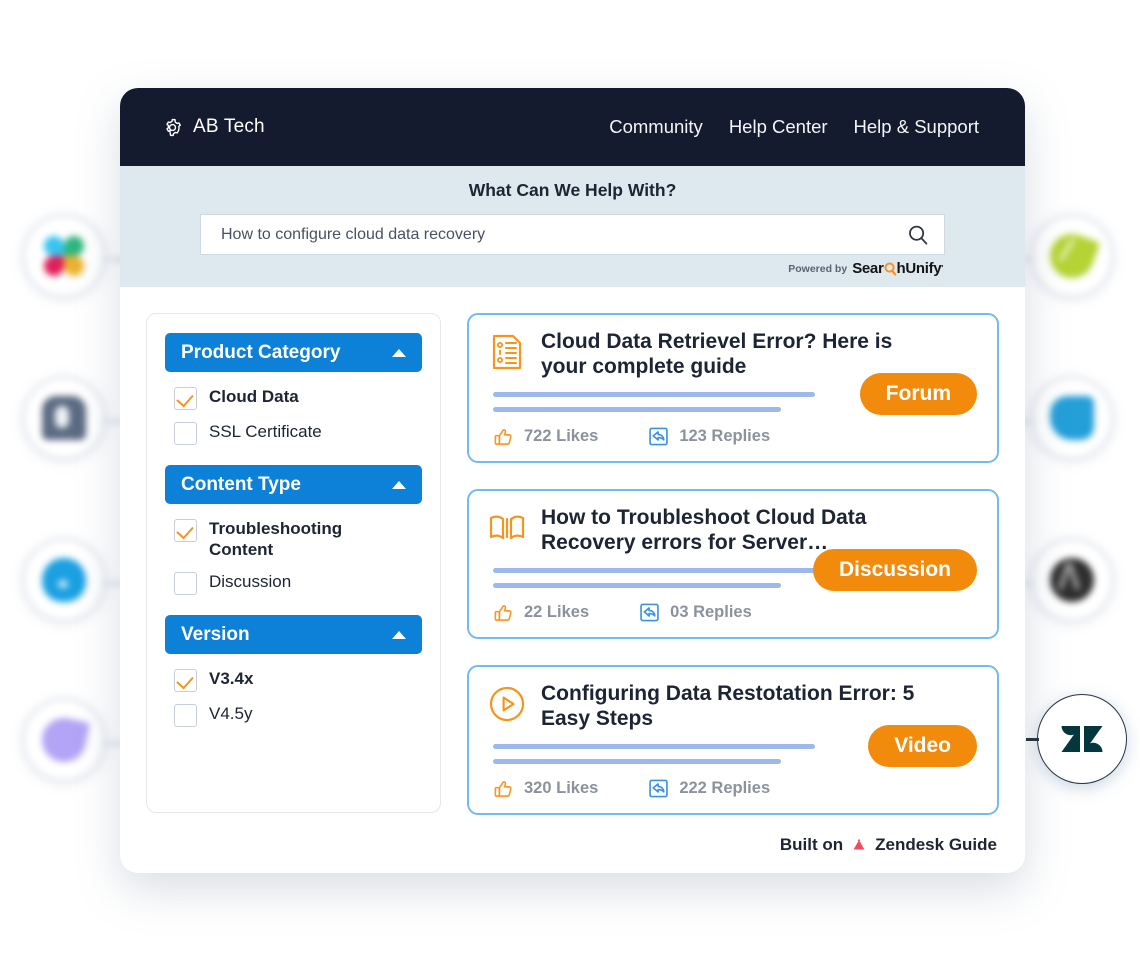 Image resolution: width=1140 pixels, height=964 pixels. What do you see at coordinates (74, 418) in the screenshot?
I see `person-logo-icon` at bounding box center [74, 418].